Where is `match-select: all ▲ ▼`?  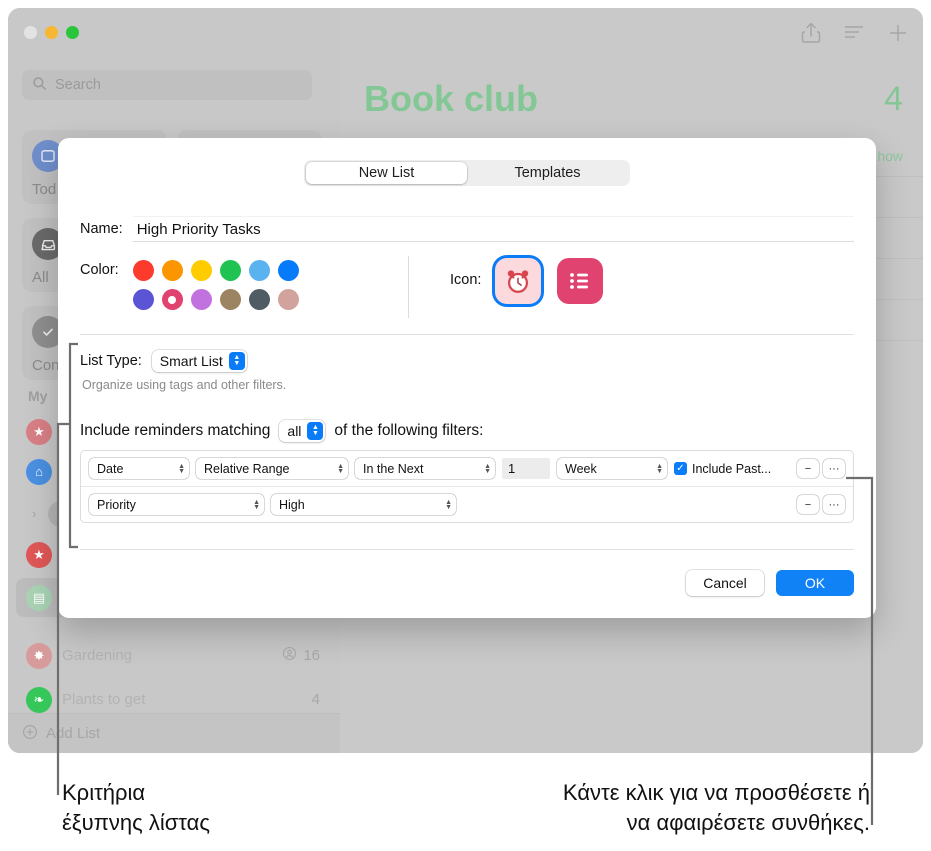
match-select: all ▲ ▼ is located at coordinates (302, 431).